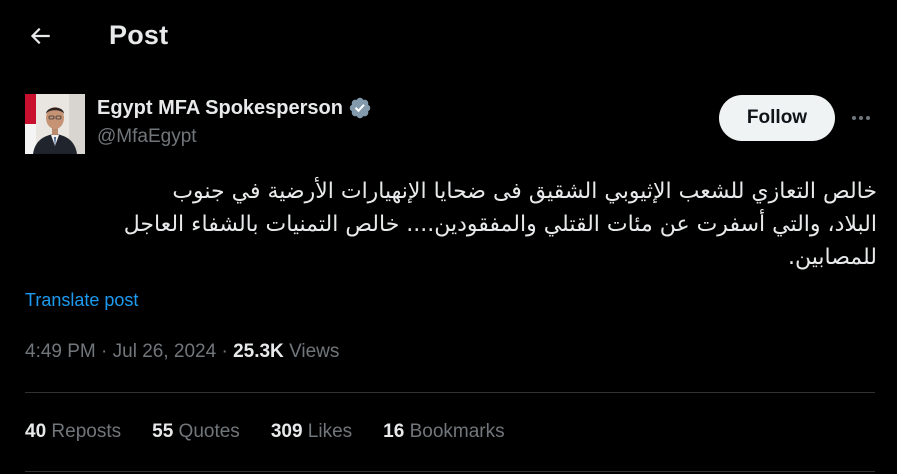  Describe the element at coordinates (36, 431) in the screenshot. I see `reposts-count: 40` at that location.